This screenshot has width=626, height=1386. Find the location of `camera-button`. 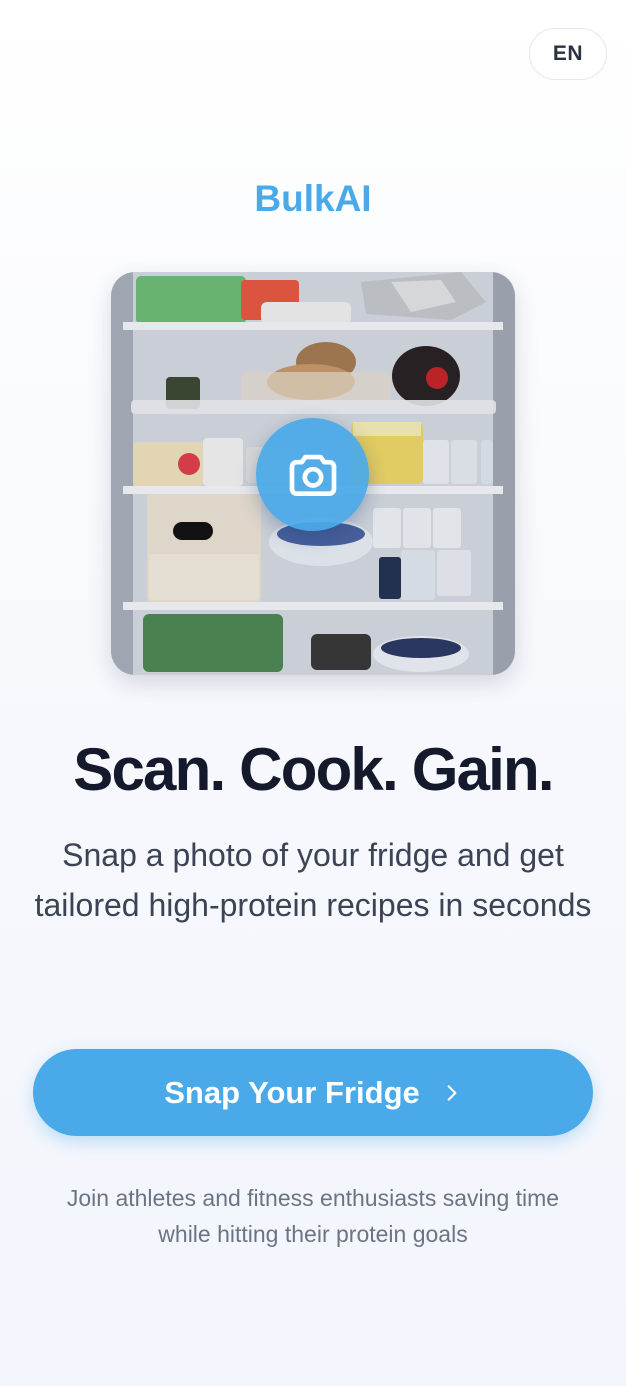

camera-button is located at coordinates (312, 474).